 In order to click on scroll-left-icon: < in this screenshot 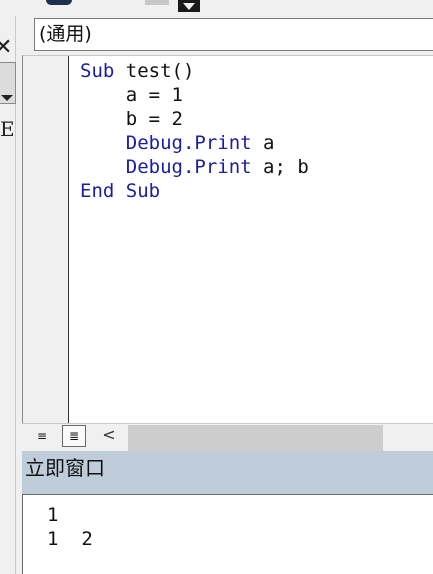, I will do `click(109, 434)`.